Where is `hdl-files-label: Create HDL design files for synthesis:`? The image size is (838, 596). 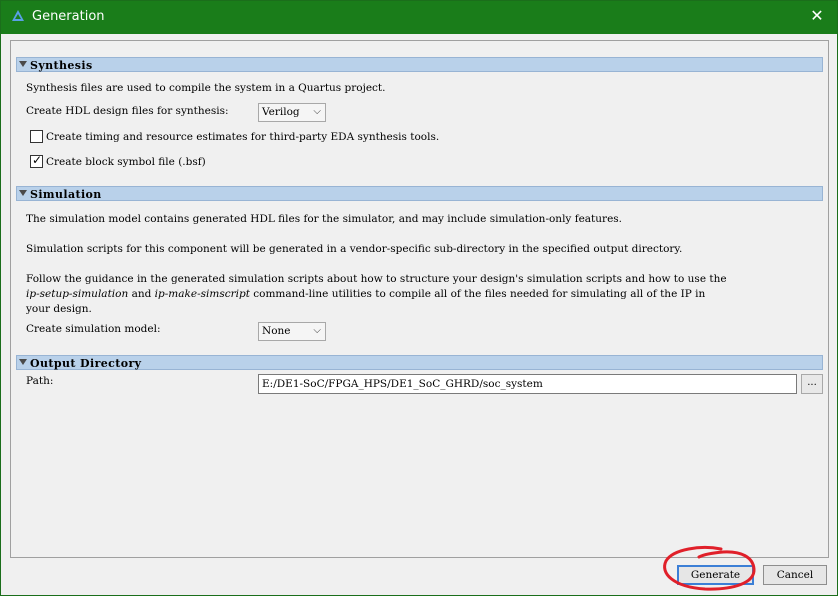
hdl-files-label: Create HDL design files for synthesis: is located at coordinates (127, 111).